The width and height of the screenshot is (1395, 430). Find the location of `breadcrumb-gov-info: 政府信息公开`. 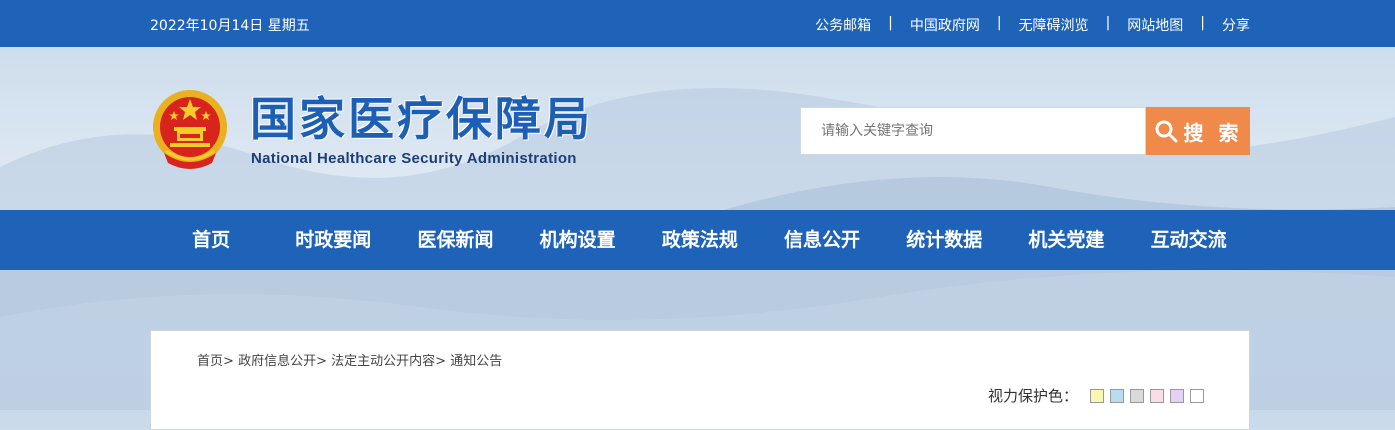

breadcrumb-gov-info: 政府信息公开 is located at coordinates (277, 361).